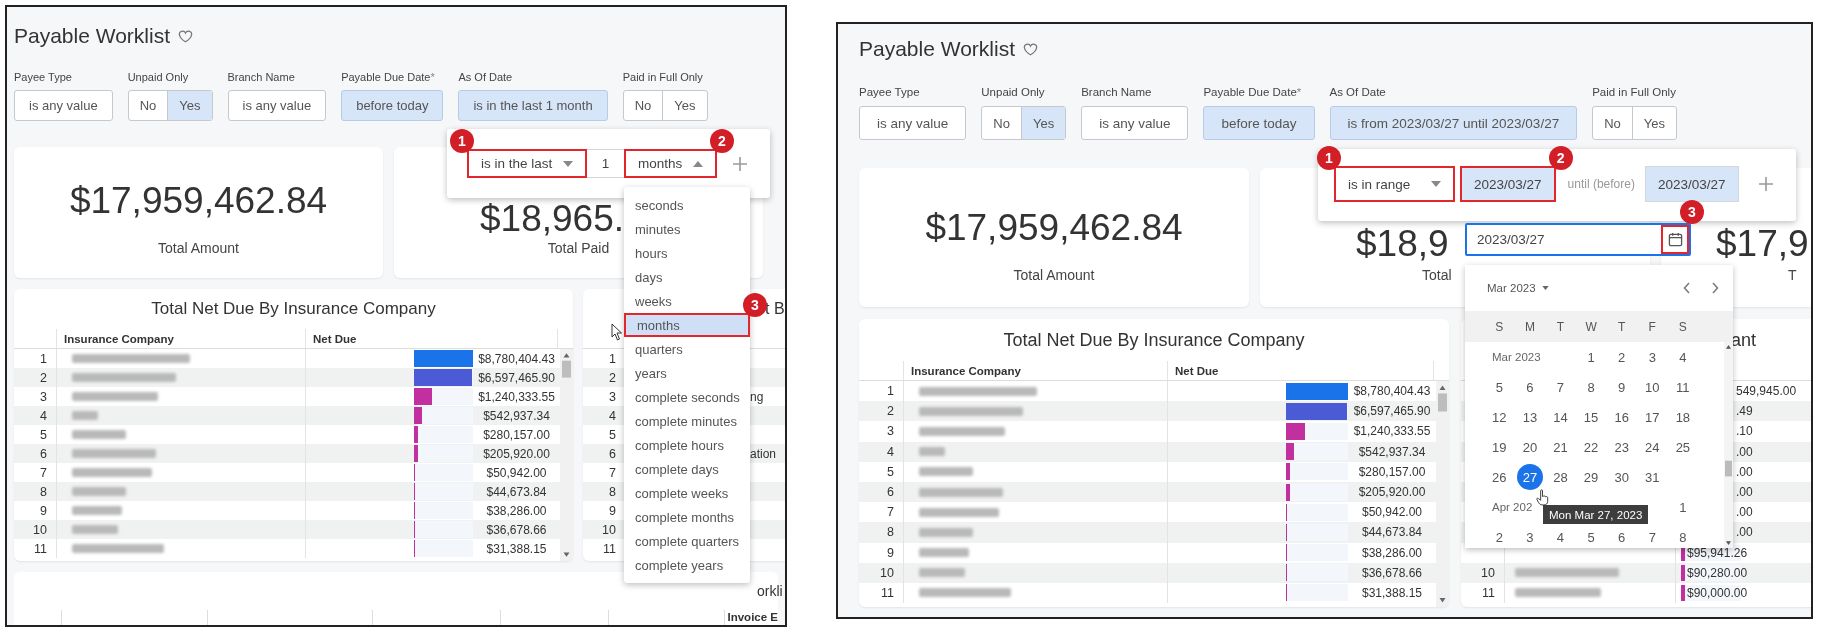 The height and width of the screenshot is (636, 1825). Describe the element at coordinates (658, 229) in the screenshot. I see `menu-item: minutes` at that location.